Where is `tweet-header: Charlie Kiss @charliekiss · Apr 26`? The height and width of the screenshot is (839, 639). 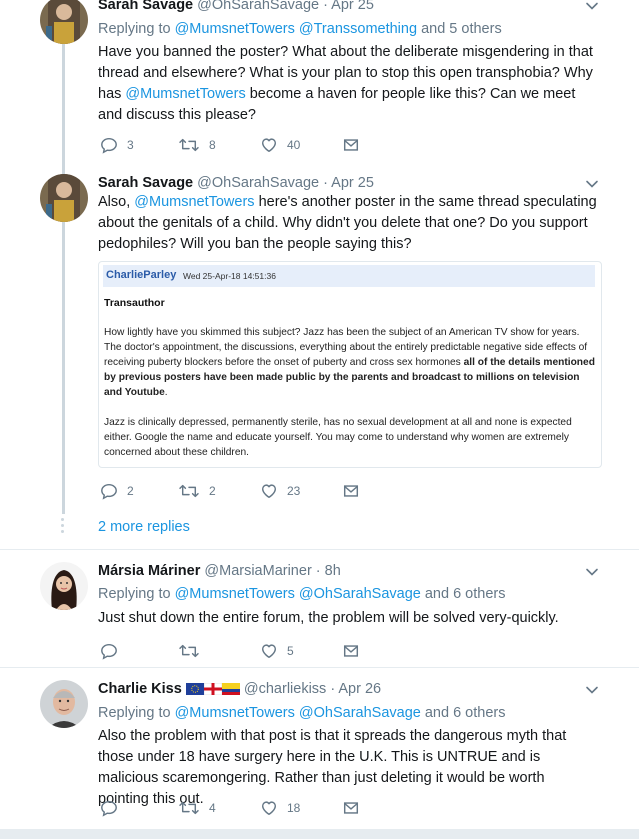
tweet-header: Charlie Kiss @charliekiss · Apr 26 is located at coordinates (239, 689).